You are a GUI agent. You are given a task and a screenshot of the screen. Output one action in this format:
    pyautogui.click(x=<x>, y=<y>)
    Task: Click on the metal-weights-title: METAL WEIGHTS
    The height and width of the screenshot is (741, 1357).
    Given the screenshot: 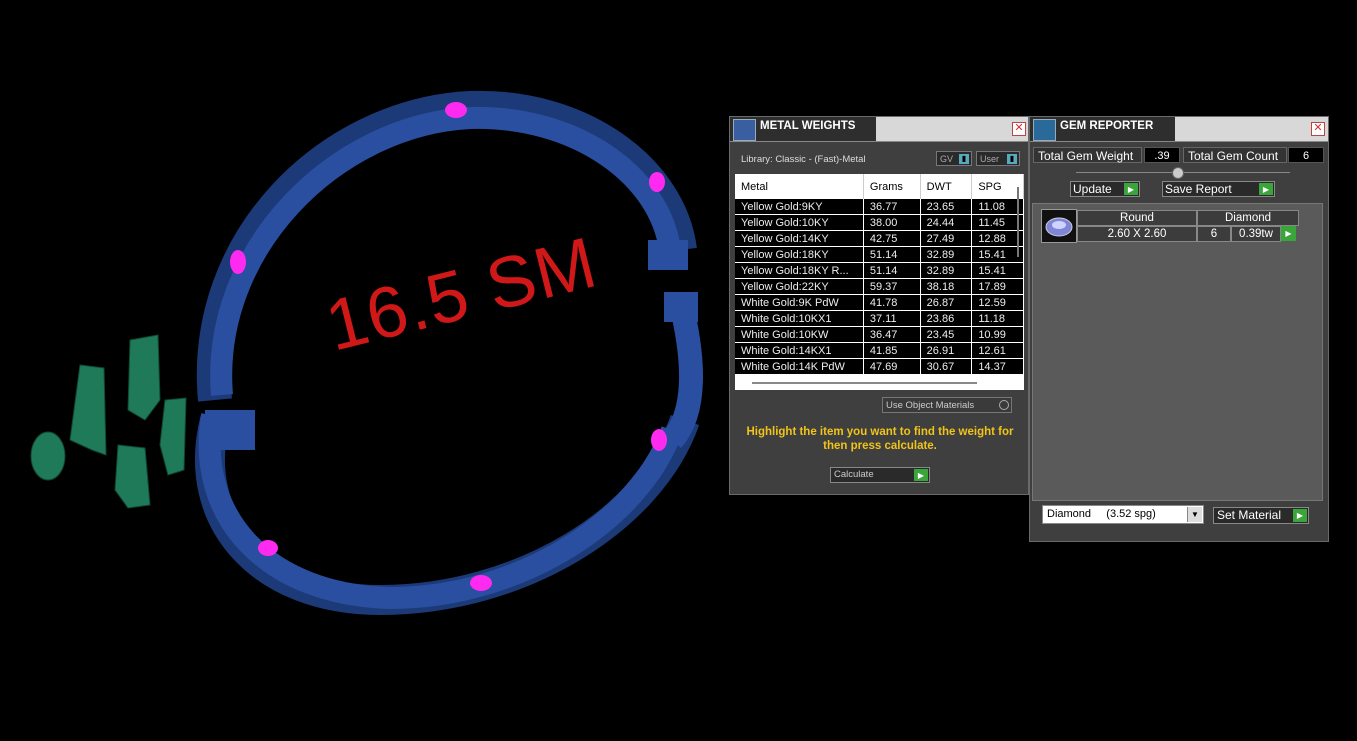 What is the action you would take?
    pyautogui.click(x=808, y=126)
    